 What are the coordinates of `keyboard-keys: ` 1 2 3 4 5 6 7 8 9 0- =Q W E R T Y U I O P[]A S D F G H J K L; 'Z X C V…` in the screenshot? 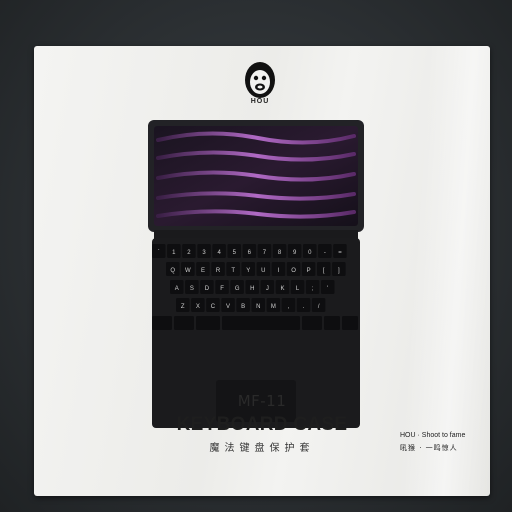 It's located at (255, 287).